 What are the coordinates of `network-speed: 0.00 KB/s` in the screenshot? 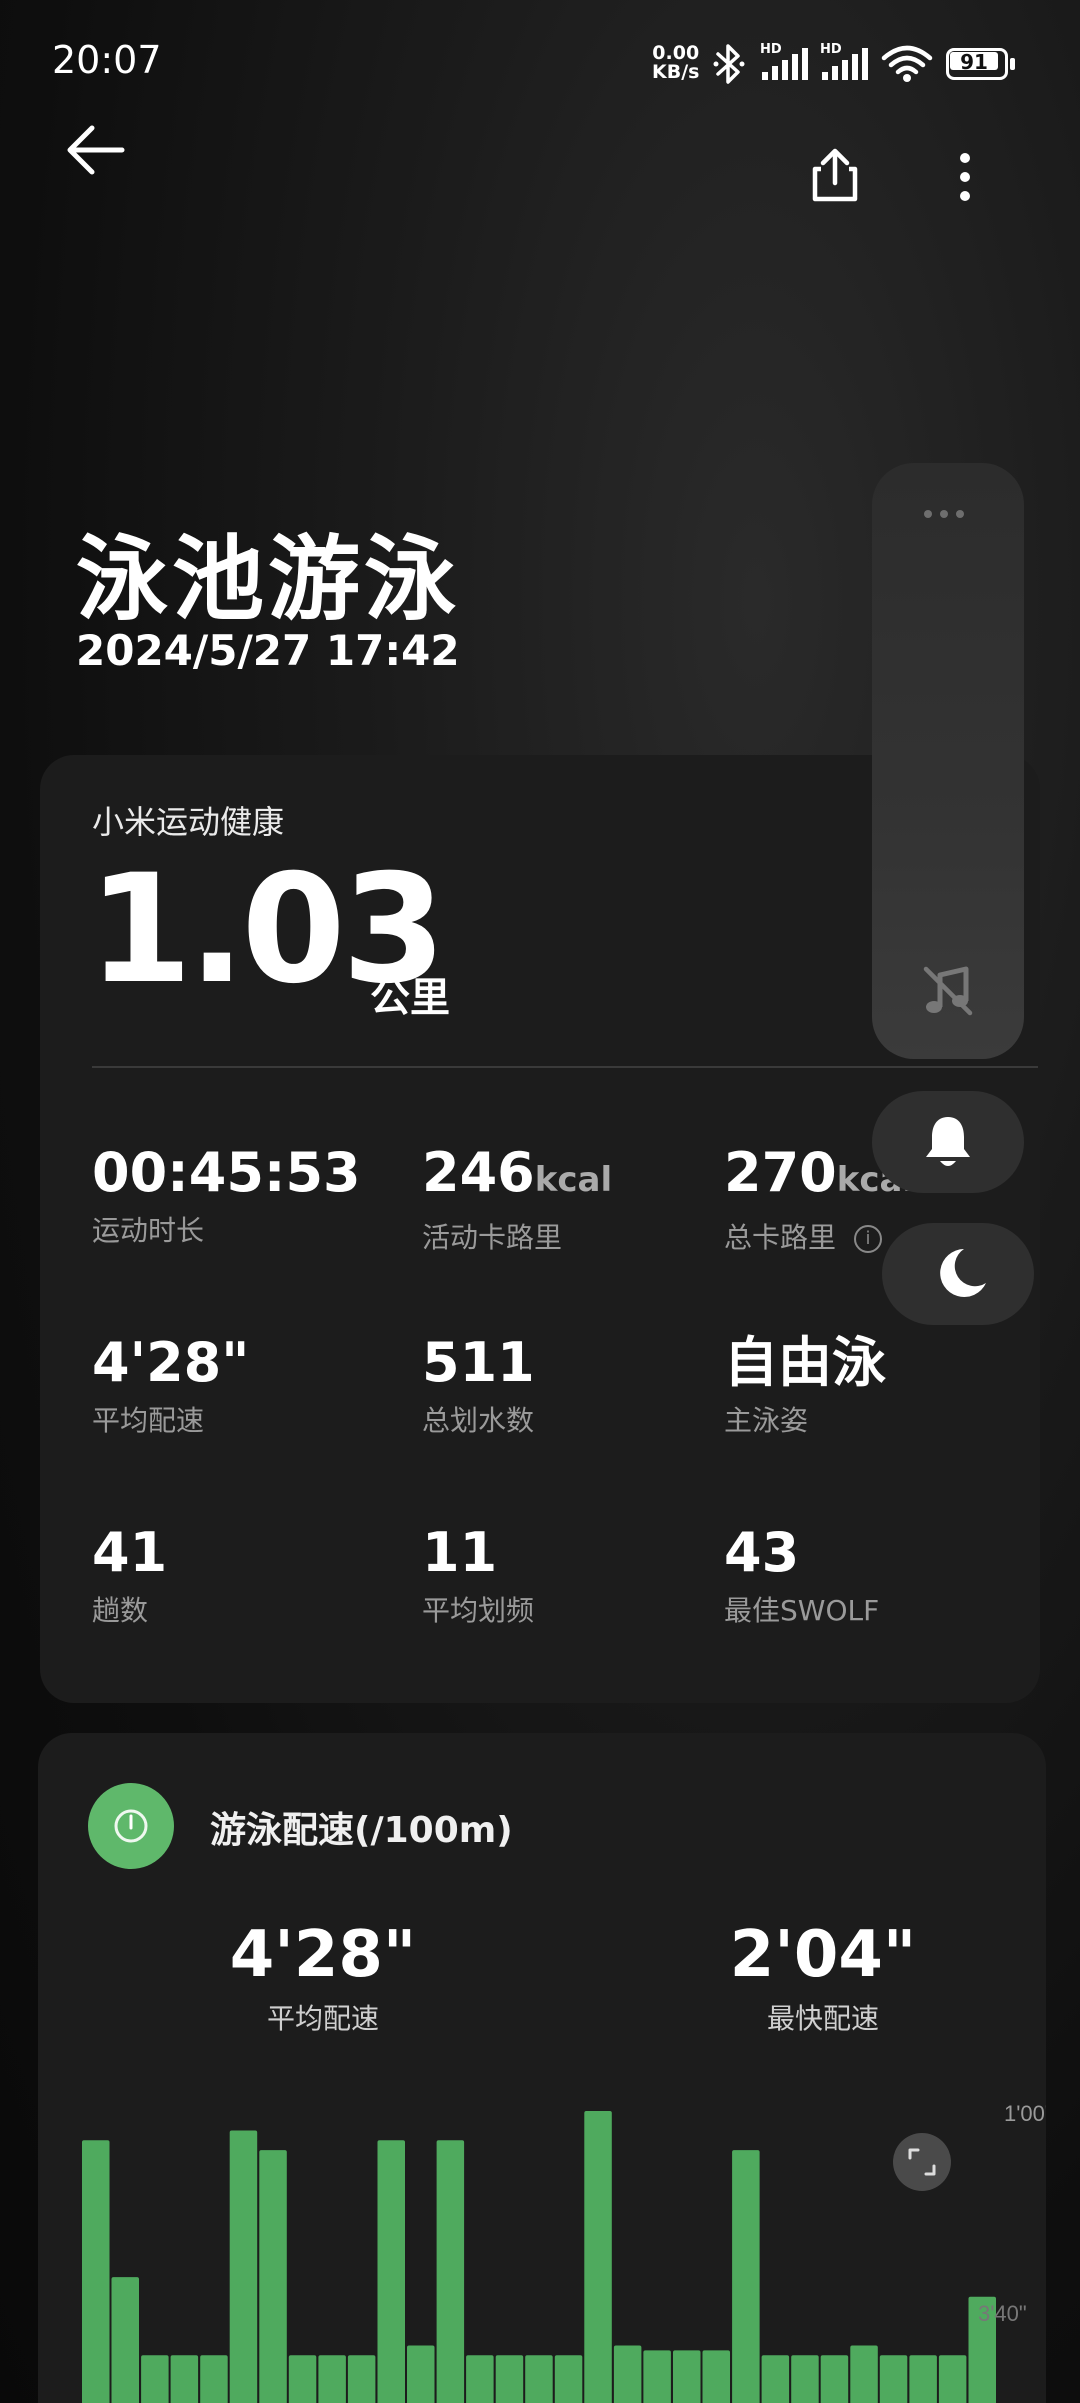 It's located at (675, 63).